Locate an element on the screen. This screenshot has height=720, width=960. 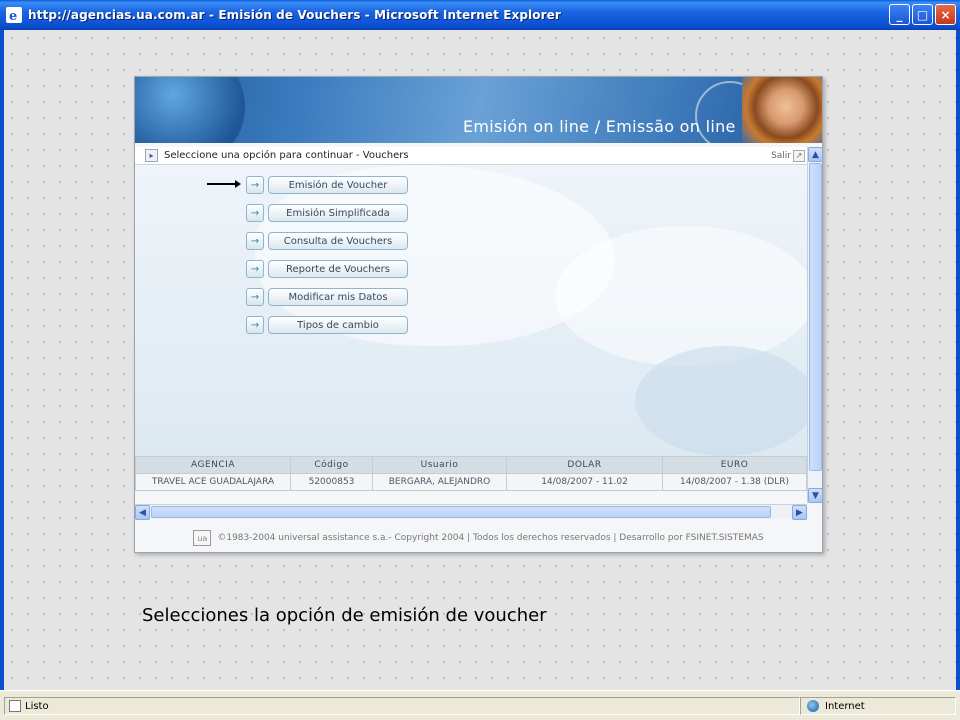
scroll-up-icon: ▲ is located at coordinates (815, 154).